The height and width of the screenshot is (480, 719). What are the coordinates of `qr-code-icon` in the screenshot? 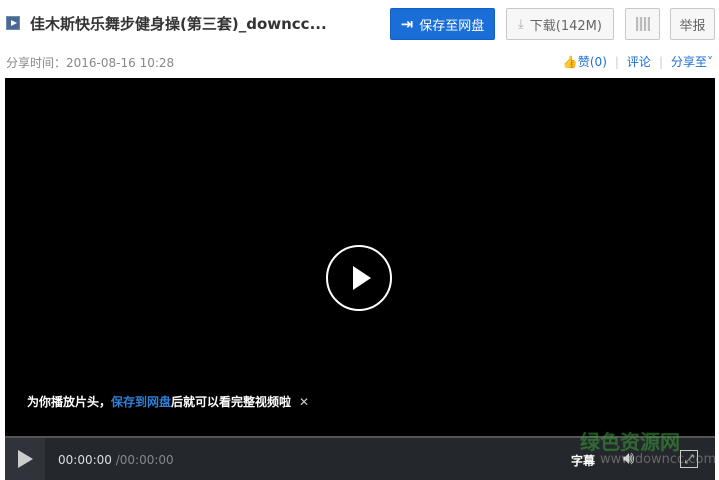 It's located at (642, 24).